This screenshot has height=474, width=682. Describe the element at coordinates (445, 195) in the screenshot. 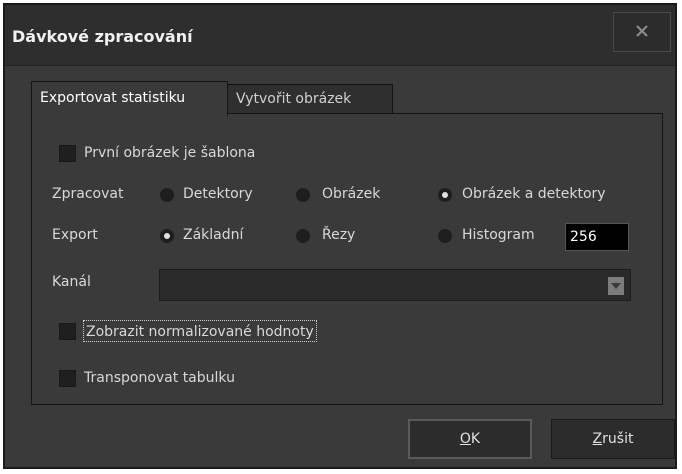

I see `process-image-and-detectors-radio` at that location.